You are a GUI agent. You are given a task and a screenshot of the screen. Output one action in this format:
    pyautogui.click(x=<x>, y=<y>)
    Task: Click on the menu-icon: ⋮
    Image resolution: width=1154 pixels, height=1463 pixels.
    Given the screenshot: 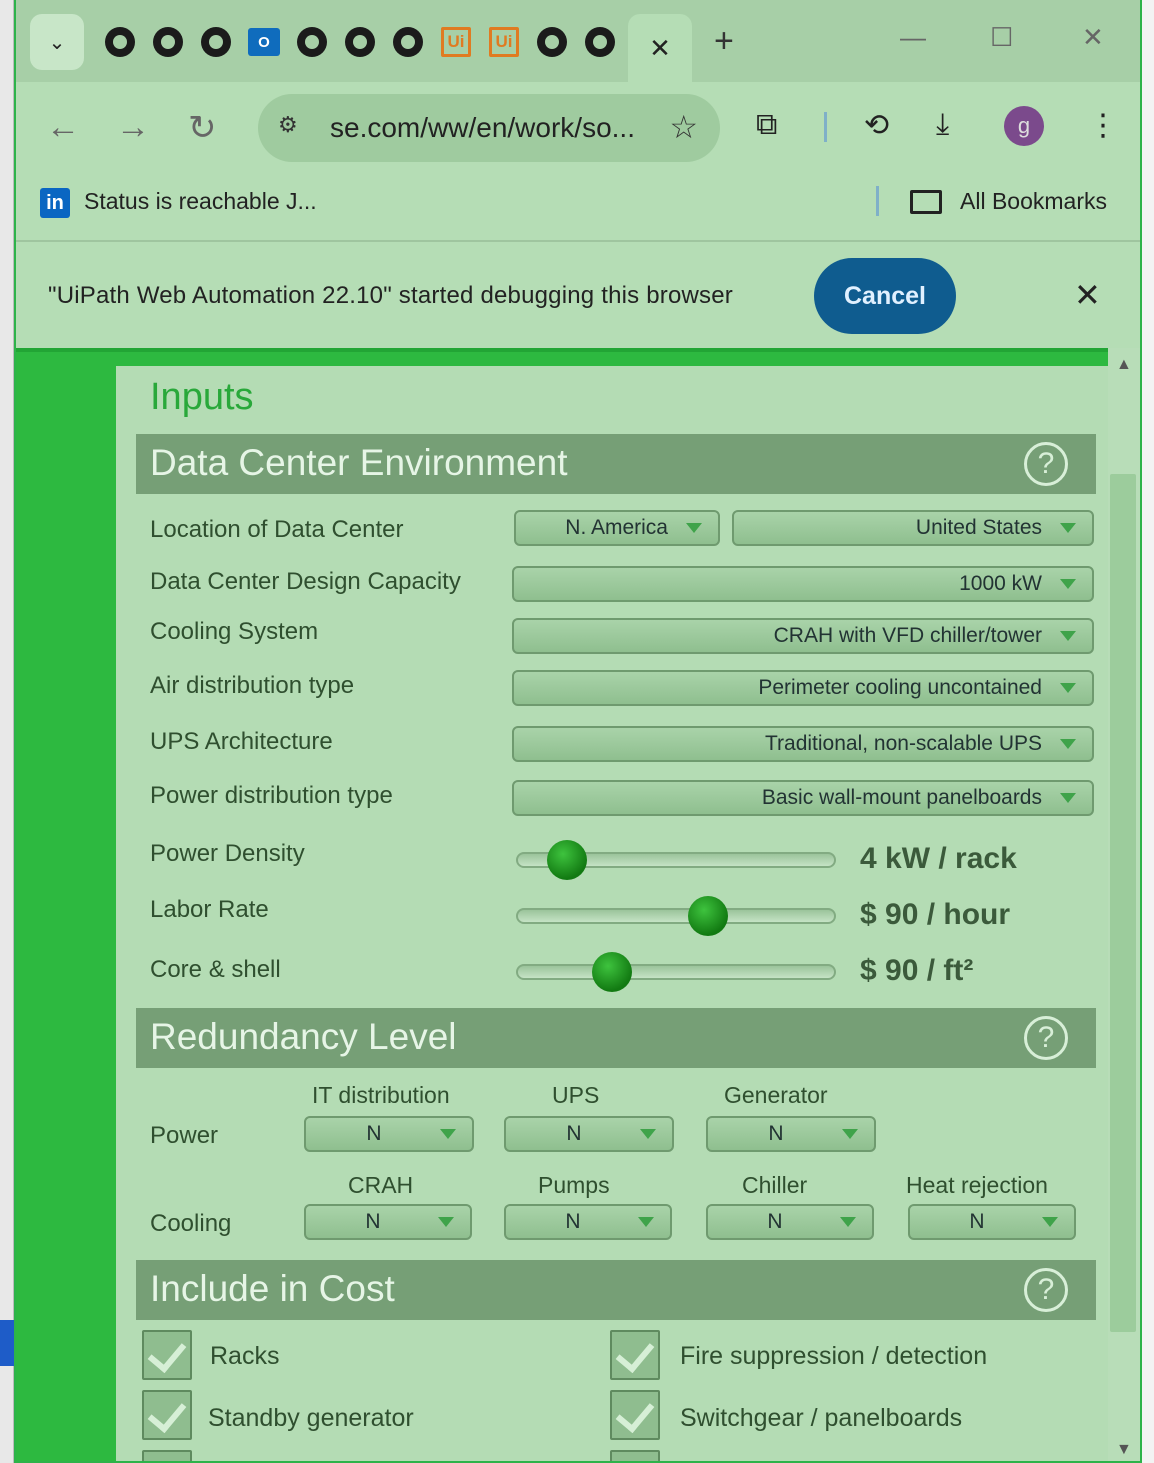 What is the action you would take?
    pyautogui.click(x=1103, y=125)
    